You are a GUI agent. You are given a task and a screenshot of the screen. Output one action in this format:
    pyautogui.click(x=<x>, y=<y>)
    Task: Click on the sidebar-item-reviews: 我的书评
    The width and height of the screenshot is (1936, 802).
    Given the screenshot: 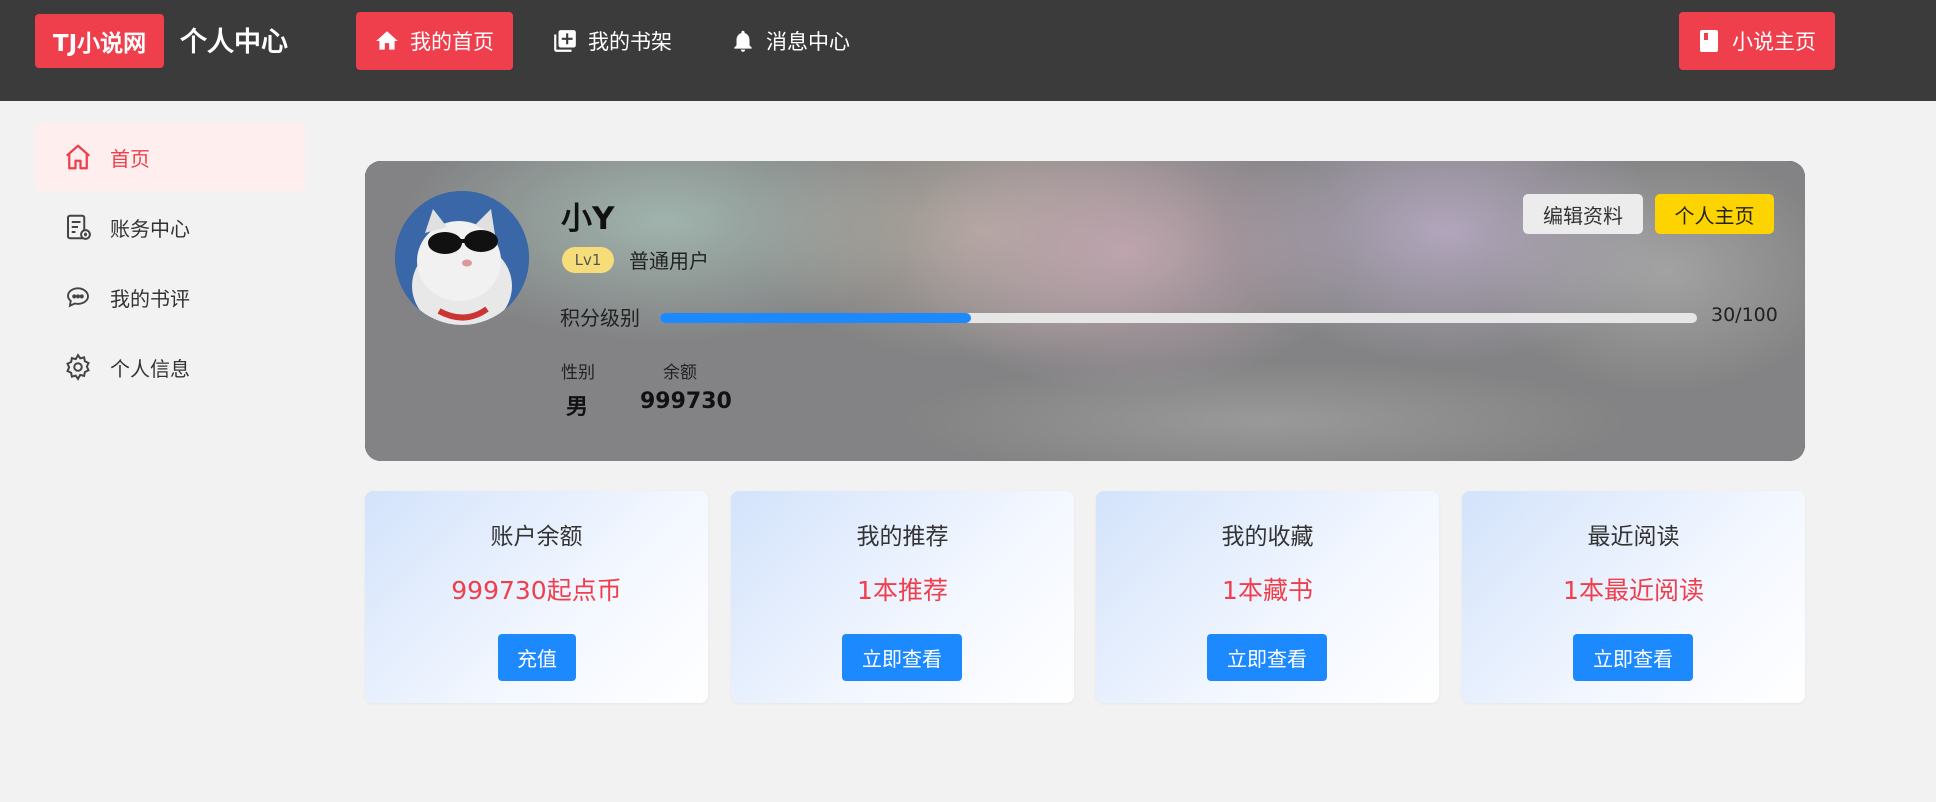 What is the action you would take?
    pyautogui.click(x=170, y=297)
    